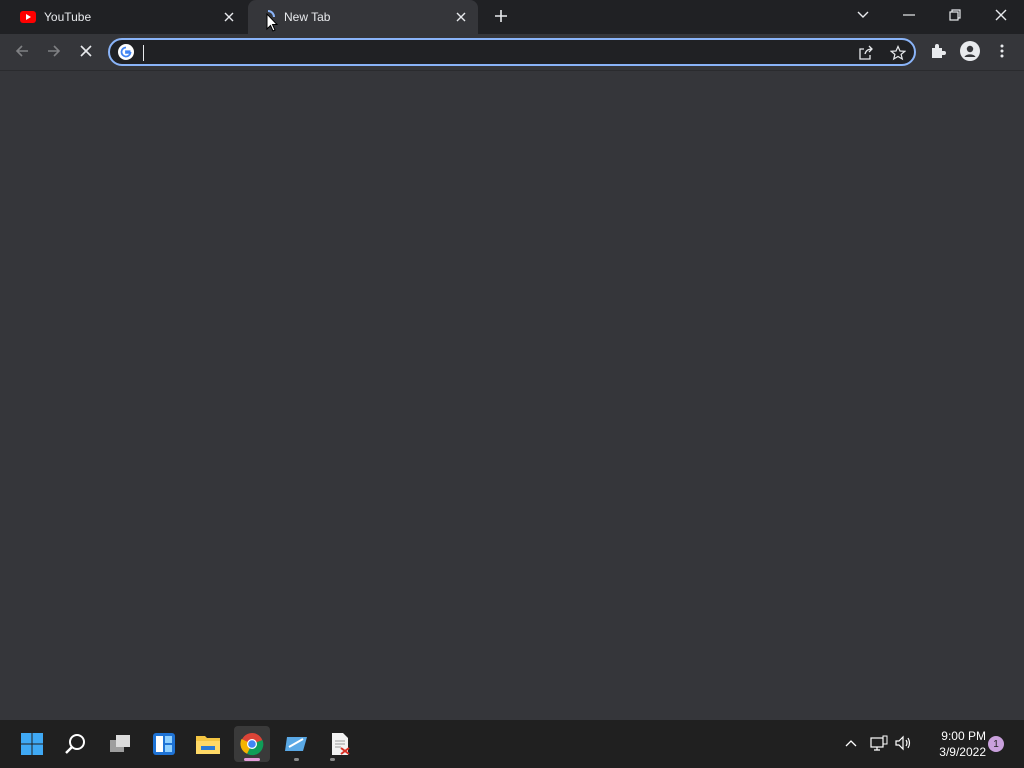 The height and width of the screenshot is (768, 1024). I want to click on bookmark-star-icon, so click(898, 53).